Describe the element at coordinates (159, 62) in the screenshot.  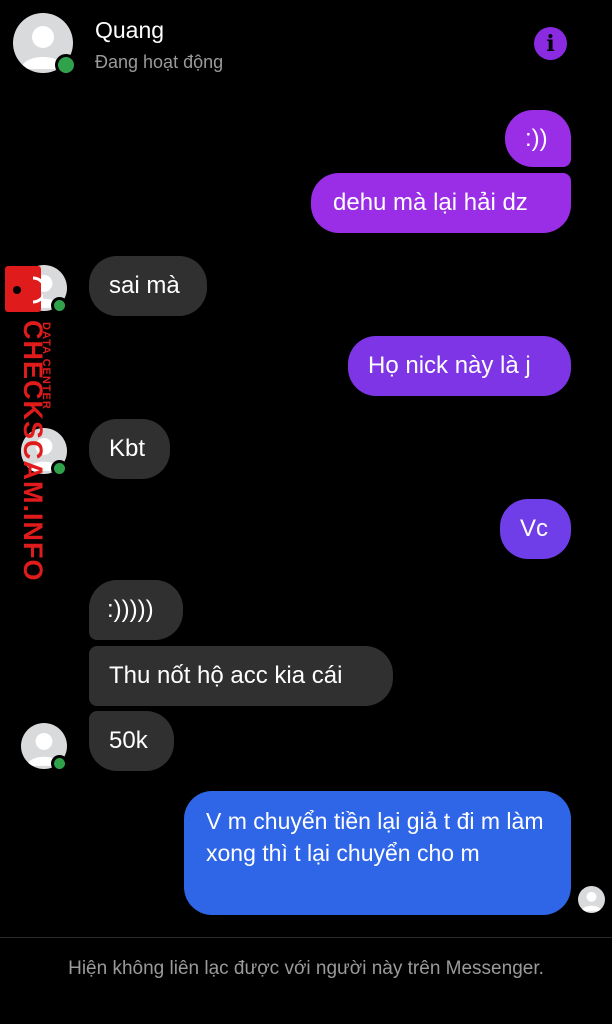
I see `activity-status: Đang hoạt động` at that location.